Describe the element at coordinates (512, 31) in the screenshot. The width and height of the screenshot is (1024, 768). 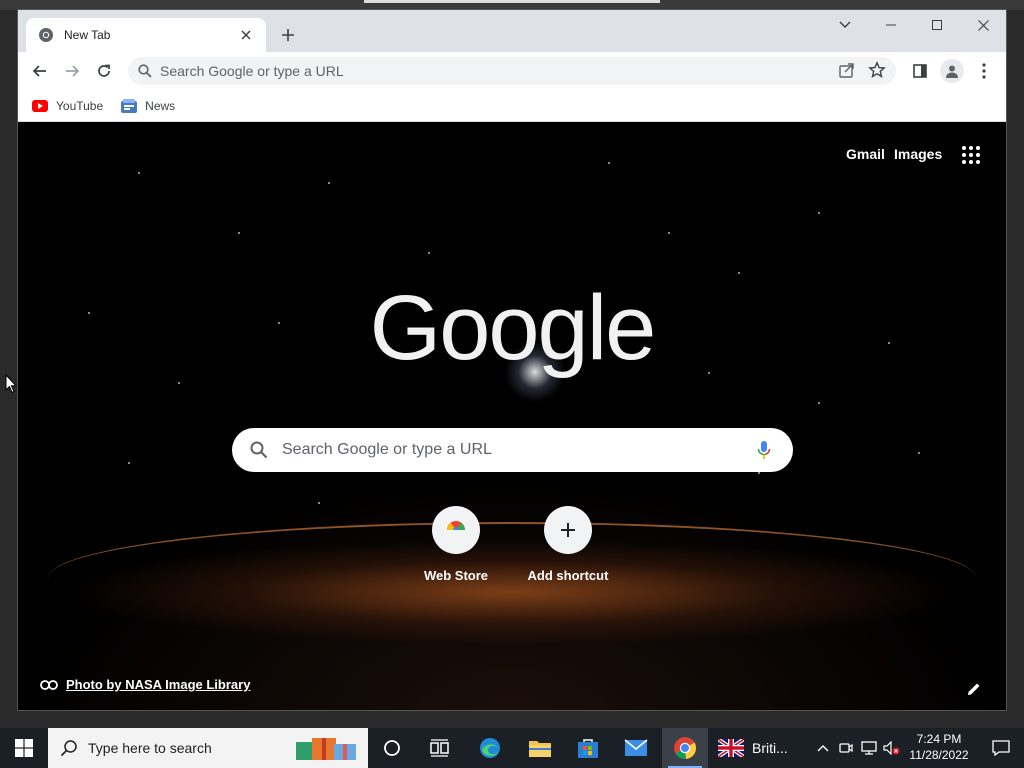
I see `title-bar: New Tab` at that location.